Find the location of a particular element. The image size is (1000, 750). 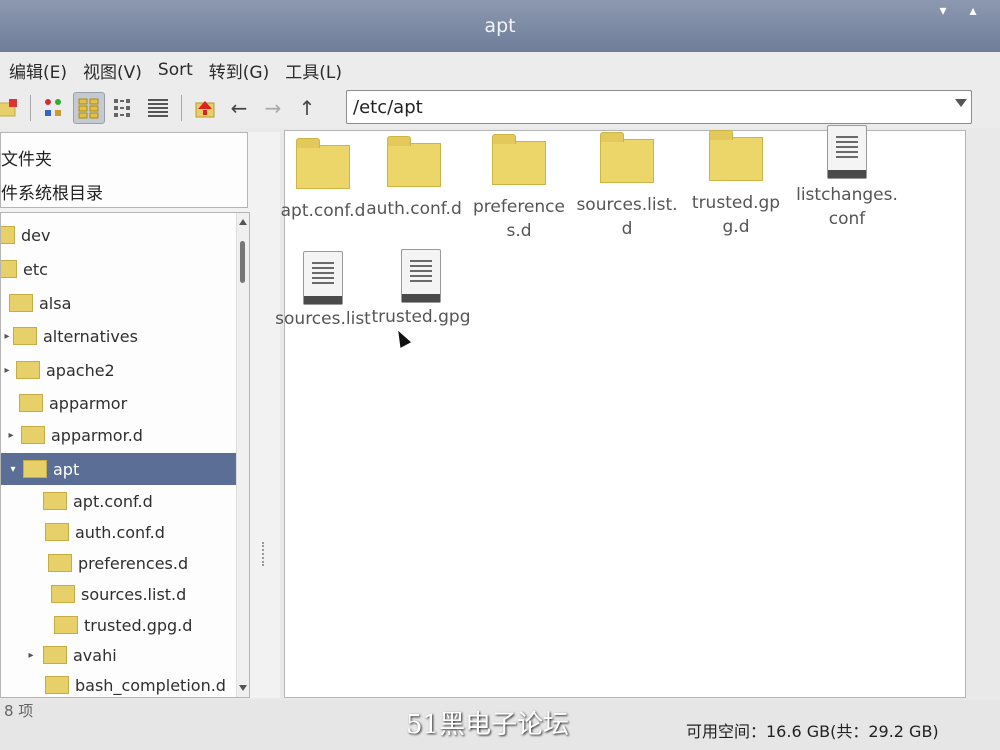

tree-item: alsa is located at coordinates (119, 303).